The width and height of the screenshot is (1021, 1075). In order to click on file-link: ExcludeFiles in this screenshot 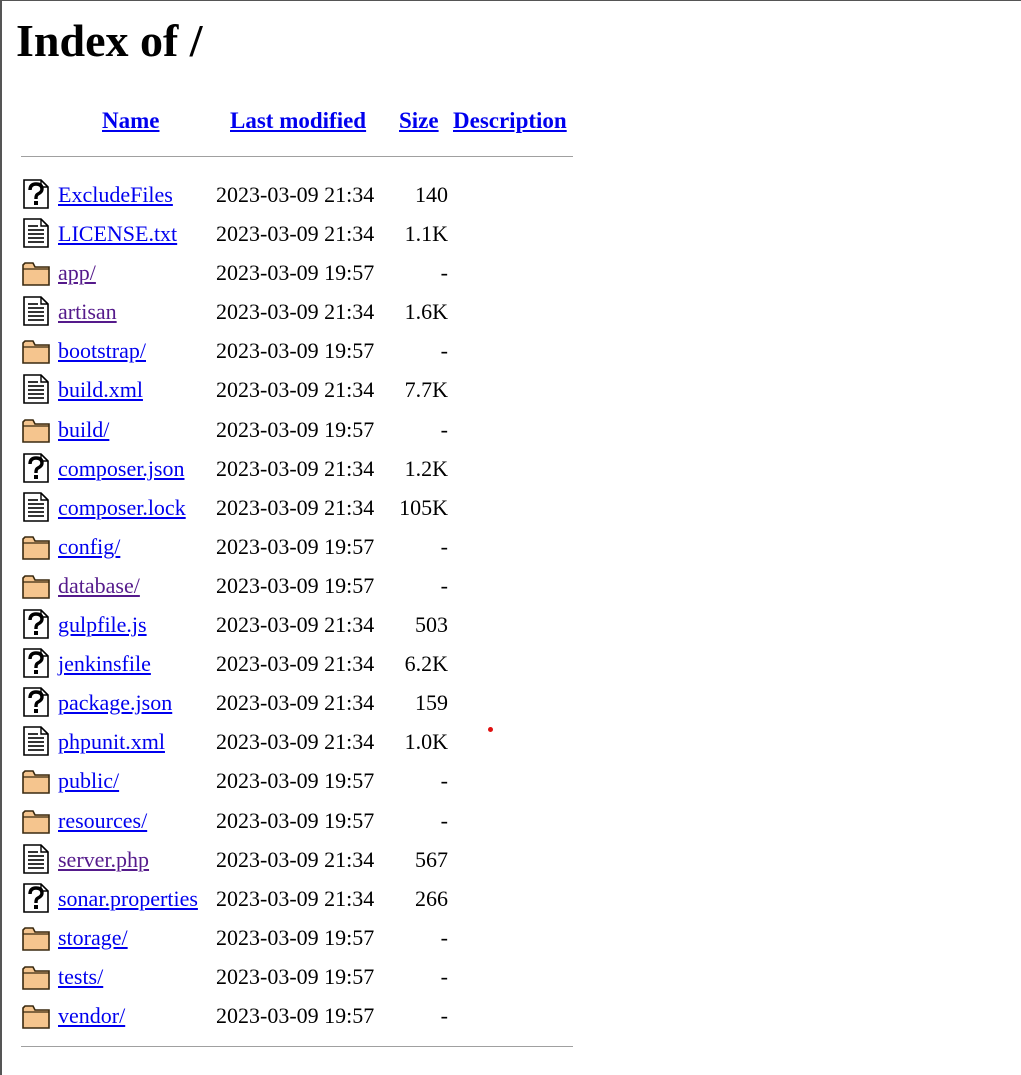, I will do `click(115, 194)`.